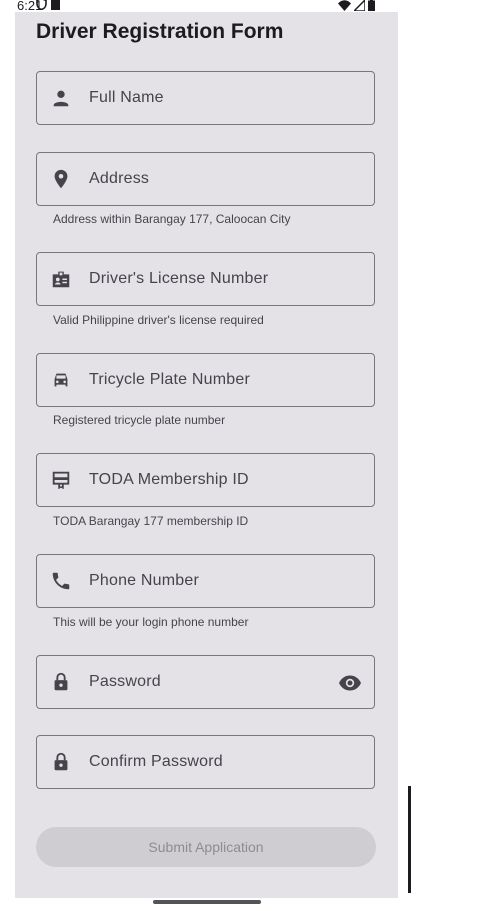  I want to click on tricycle-plate-helper: Registered tricycle plate number, so click(139, 420).